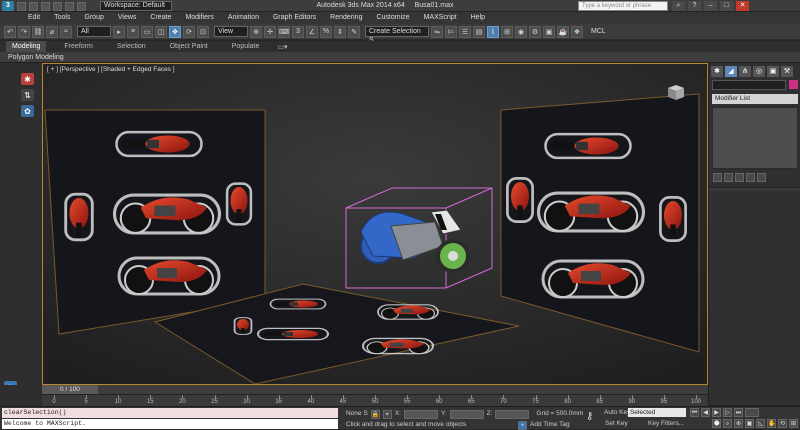  I want to click on absolute-mode-icon: ⌖, so click(387, 414).